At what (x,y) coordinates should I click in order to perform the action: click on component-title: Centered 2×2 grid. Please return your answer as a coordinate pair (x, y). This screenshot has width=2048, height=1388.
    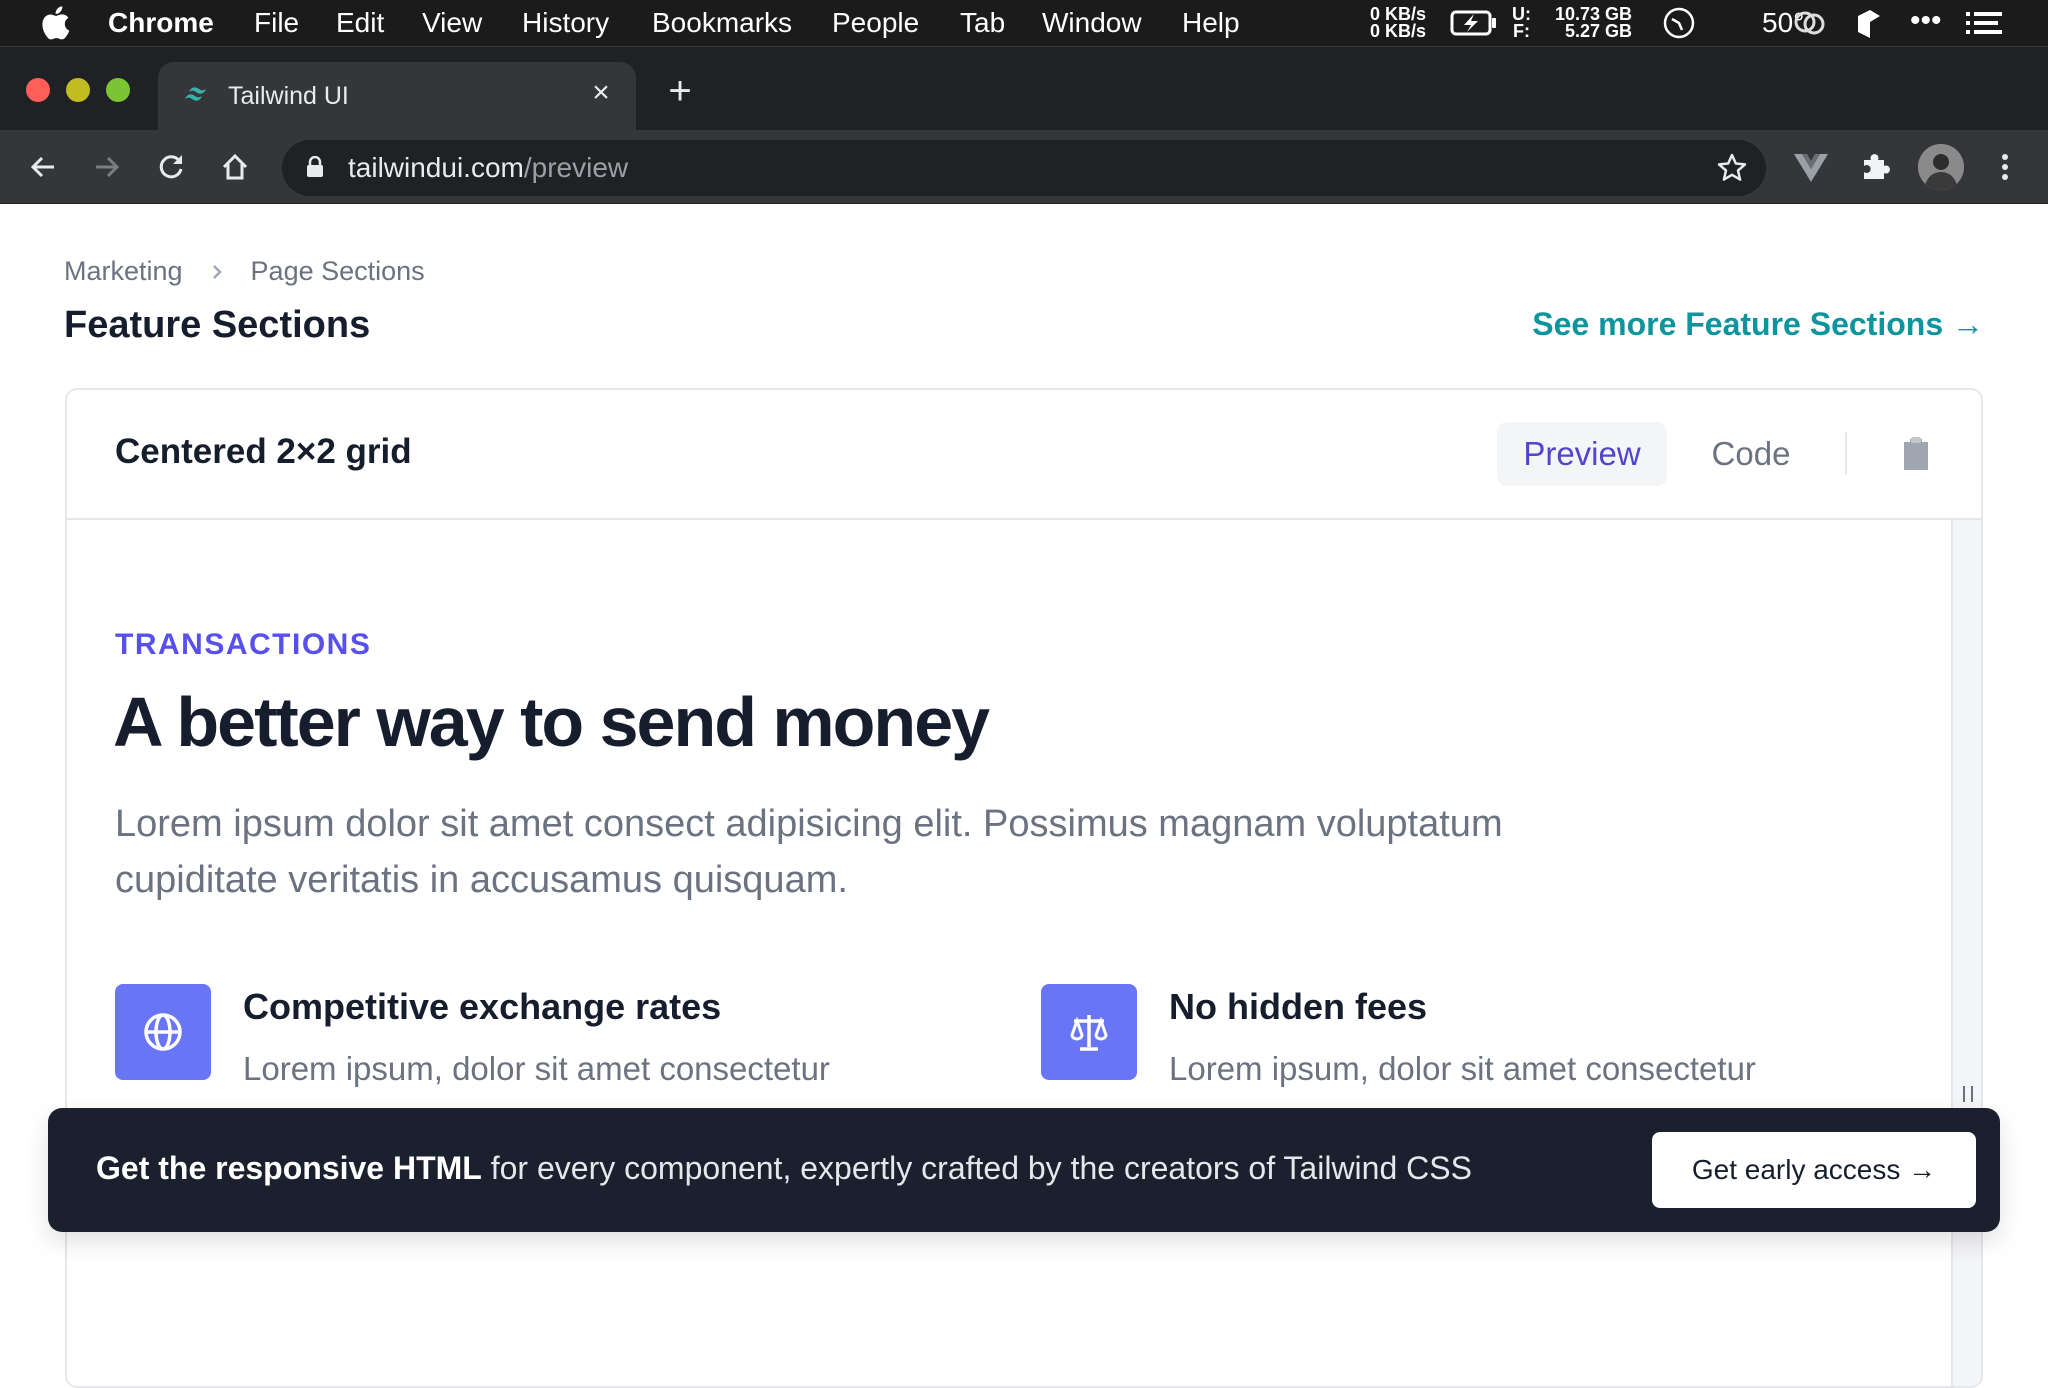
    Looking at the image, I should click on (263, 451).